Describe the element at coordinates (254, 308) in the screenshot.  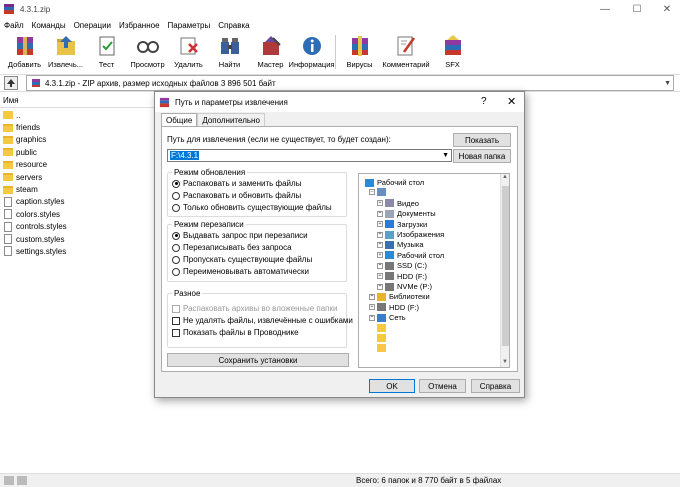
I see `checkbox-extract-subfolders: Распаковать архивы во вложенные папки` at that location.